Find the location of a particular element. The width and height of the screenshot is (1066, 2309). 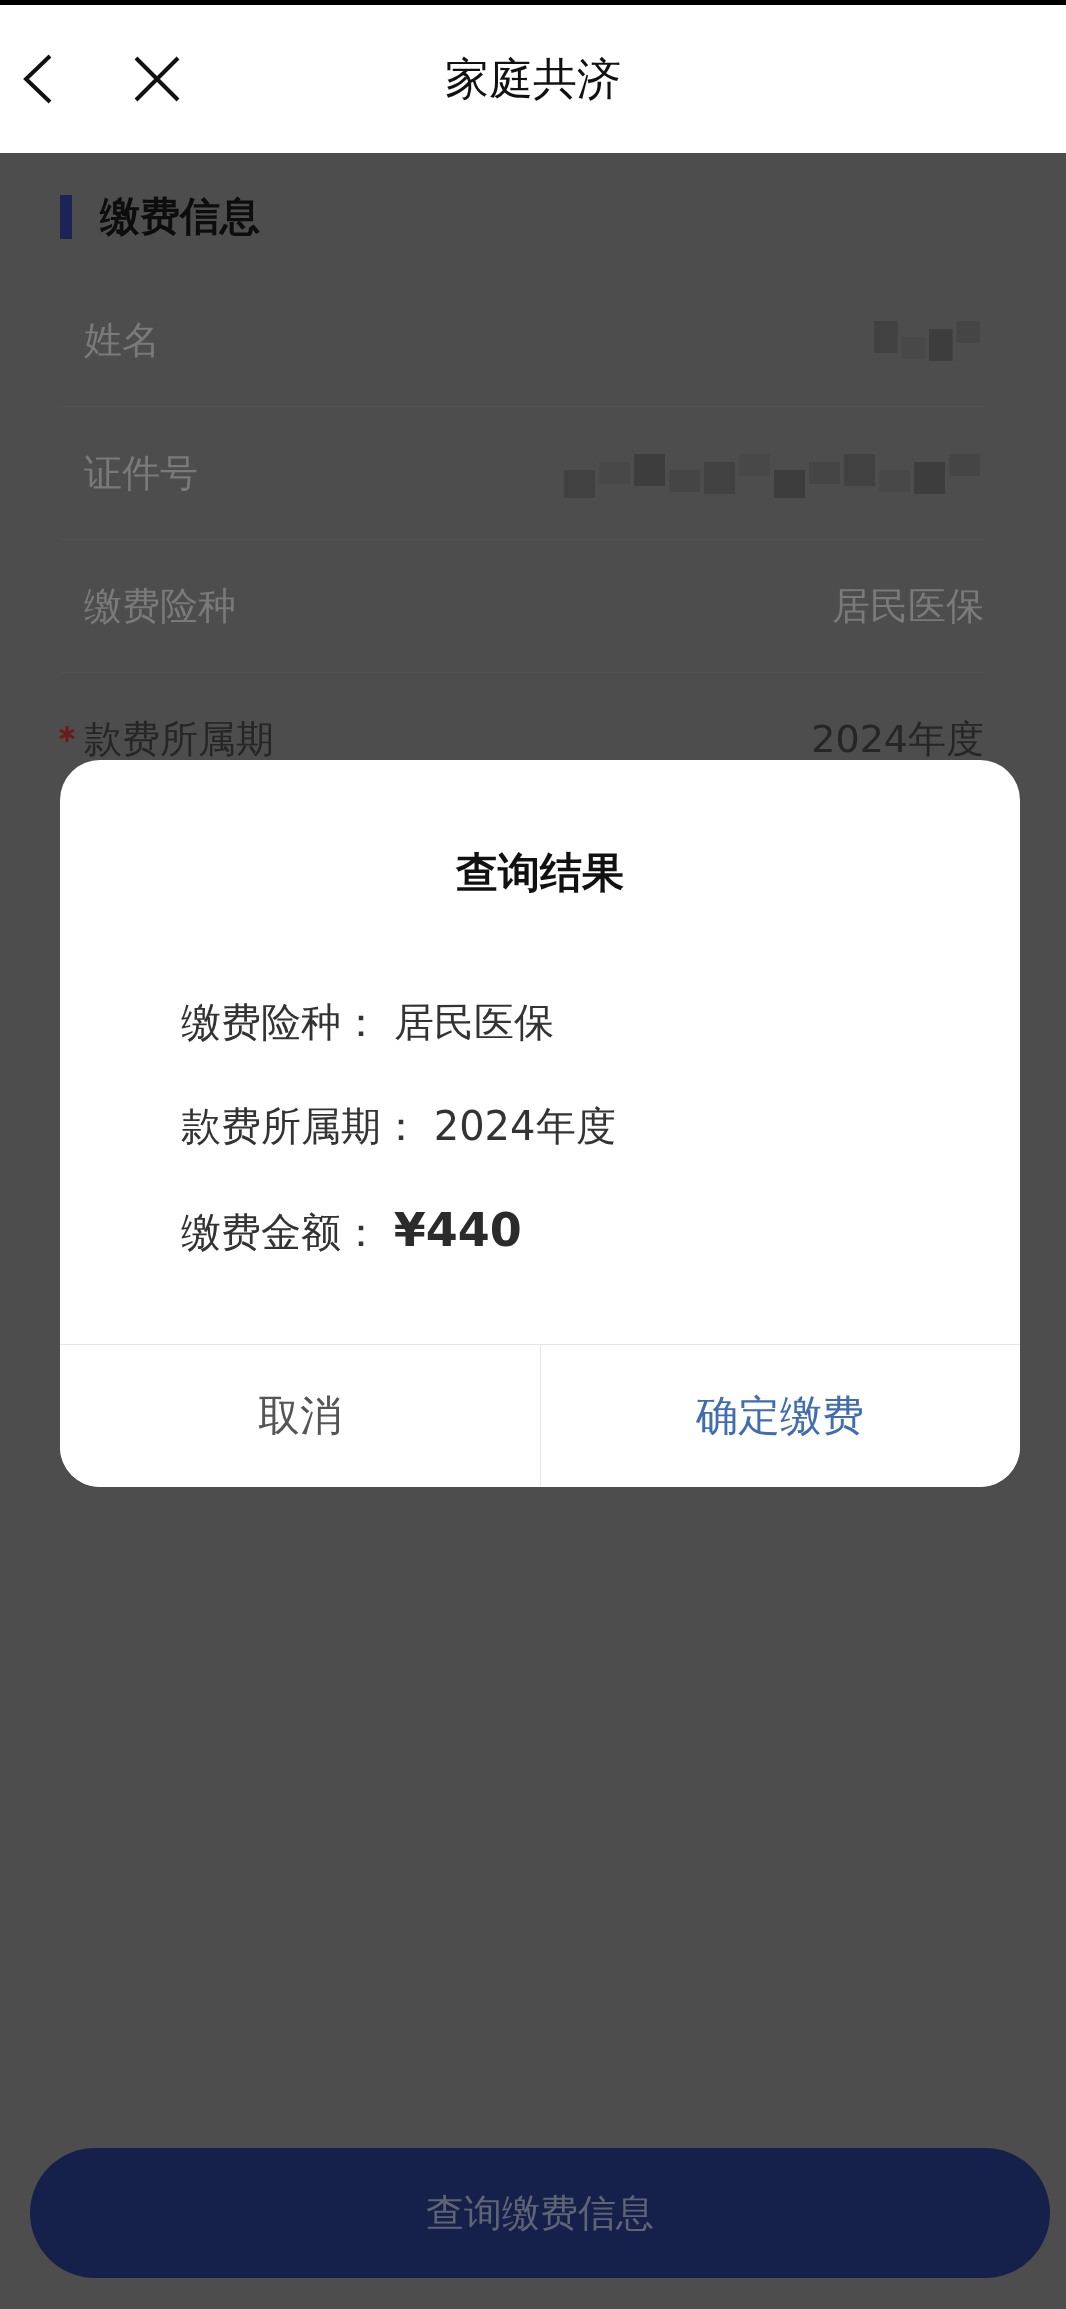

back-icon is located at coordinates (38, 79).